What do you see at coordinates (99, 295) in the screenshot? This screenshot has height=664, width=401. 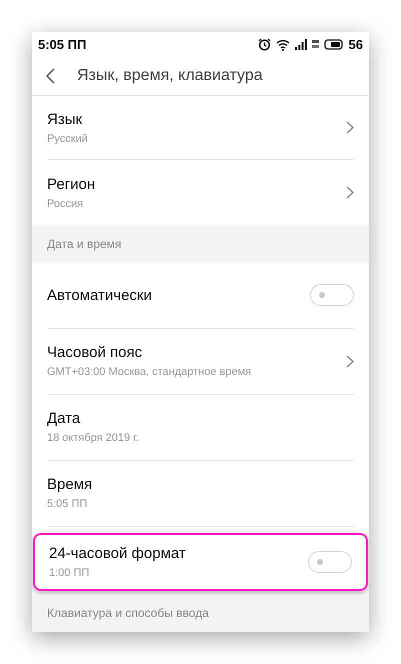 I see `setting-title: Автоматически` at bounding box center [99, 295].